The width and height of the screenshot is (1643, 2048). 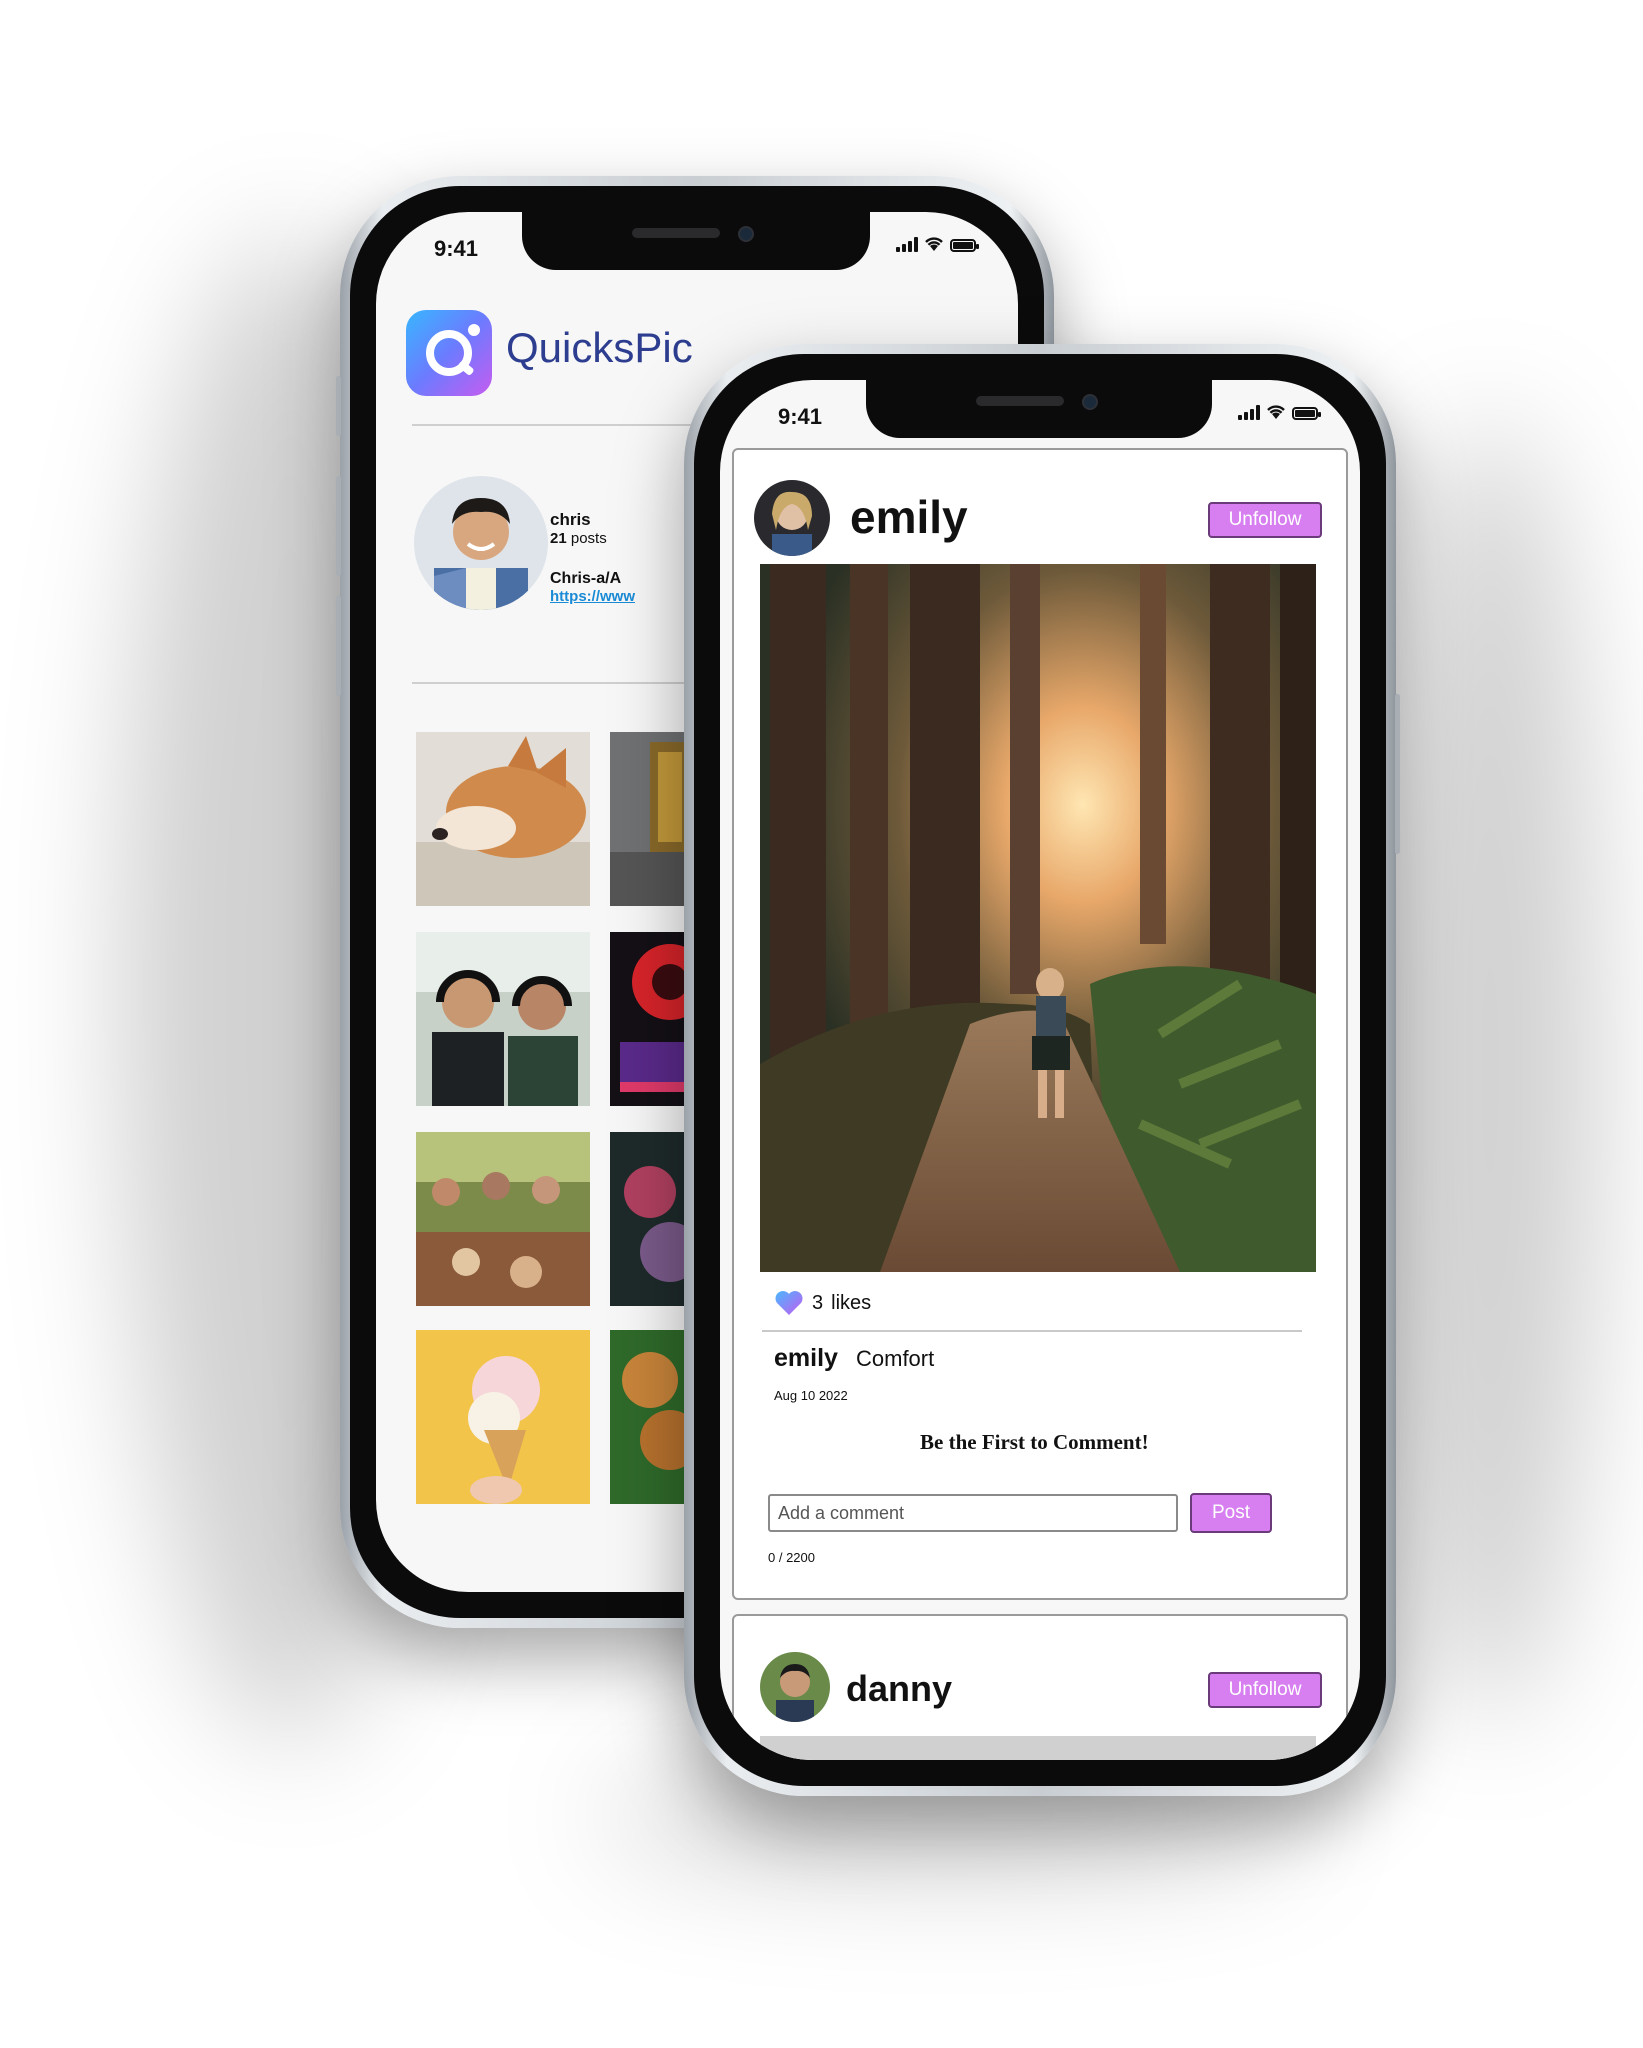 I want to click on profile-display-name: Chris-a/A, so click(x=586, y=578).